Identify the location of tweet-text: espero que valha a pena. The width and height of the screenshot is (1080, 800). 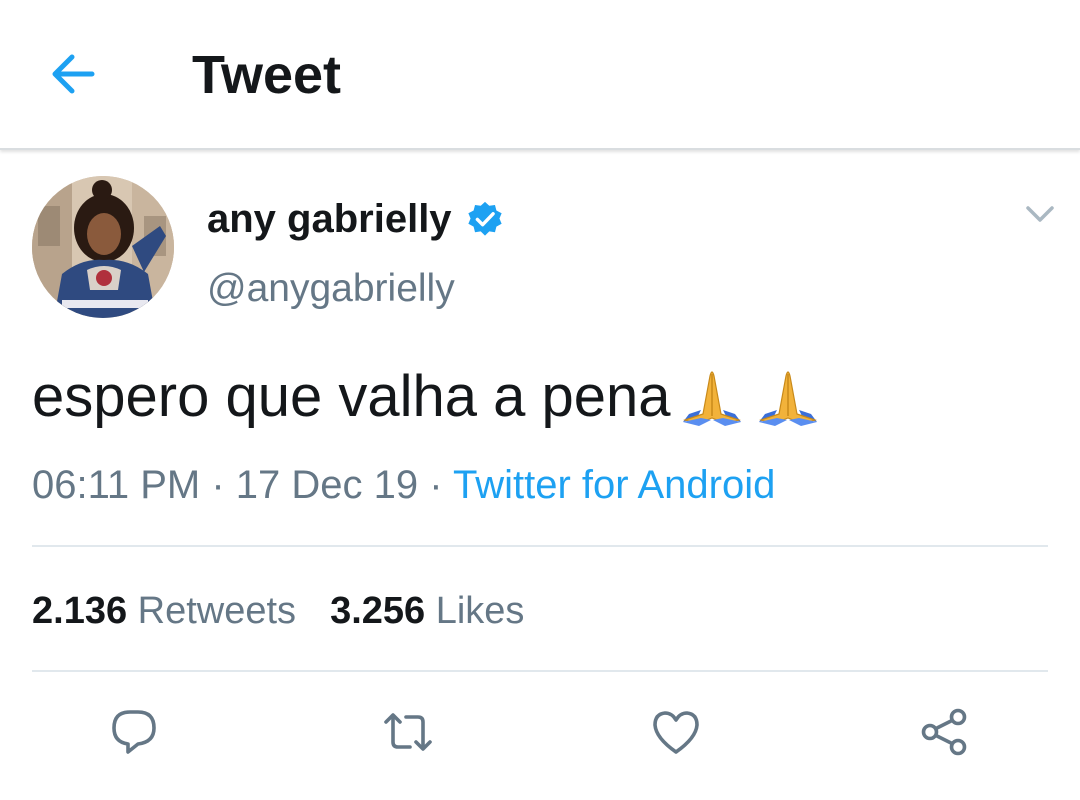
(427, 397).